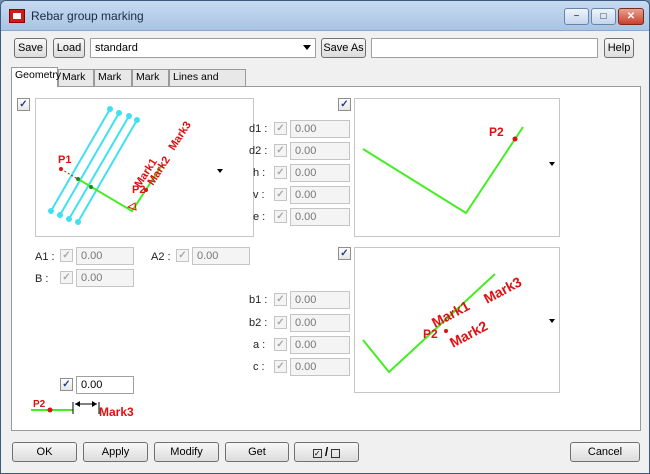 Image resolution: width=650 pixels, height=474 pixels. What do you see at coordinates (115, 452) in the screenshot?
I see `apply-button: Apply` at bounding box center [115, 452].